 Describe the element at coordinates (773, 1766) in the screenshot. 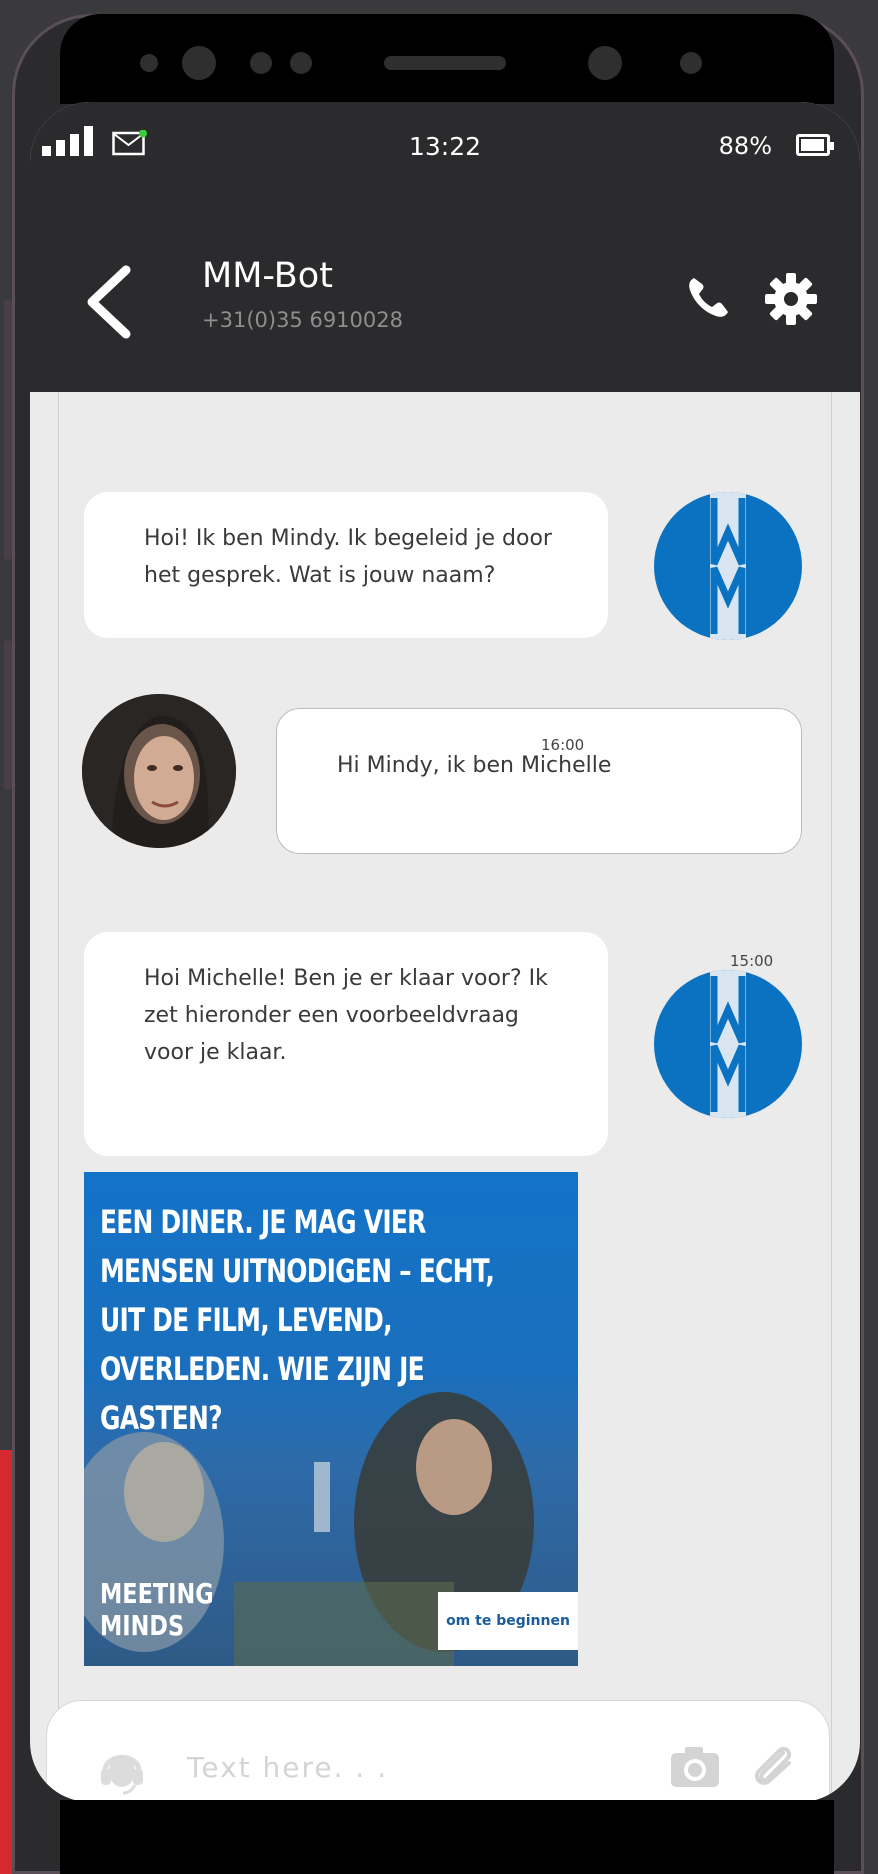

I see `paperclip-icon` at that location.